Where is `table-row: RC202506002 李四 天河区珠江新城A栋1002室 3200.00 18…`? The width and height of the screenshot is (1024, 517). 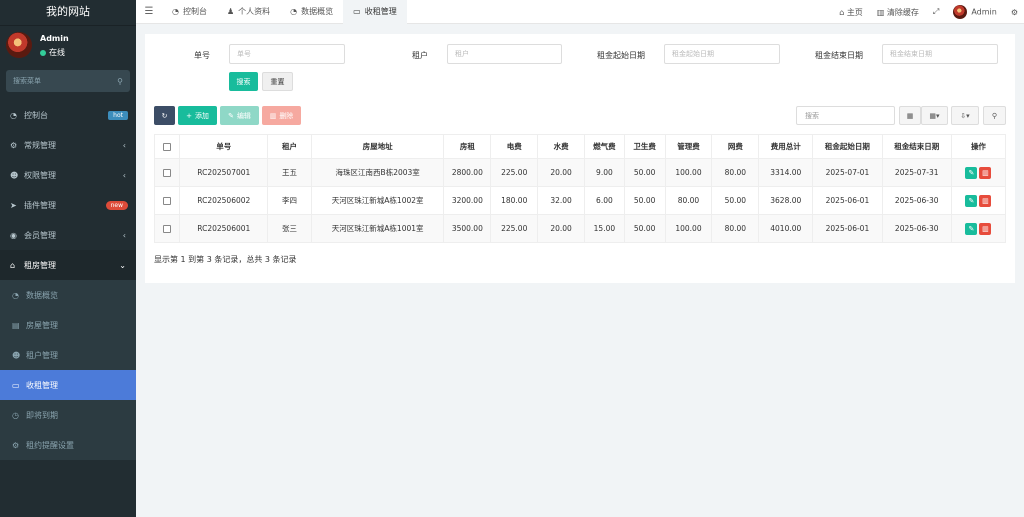
table-row: RC202506002 李四 天河区珠江新城A栋1002室 3200.00 18… is located at coordinates (580, 200).